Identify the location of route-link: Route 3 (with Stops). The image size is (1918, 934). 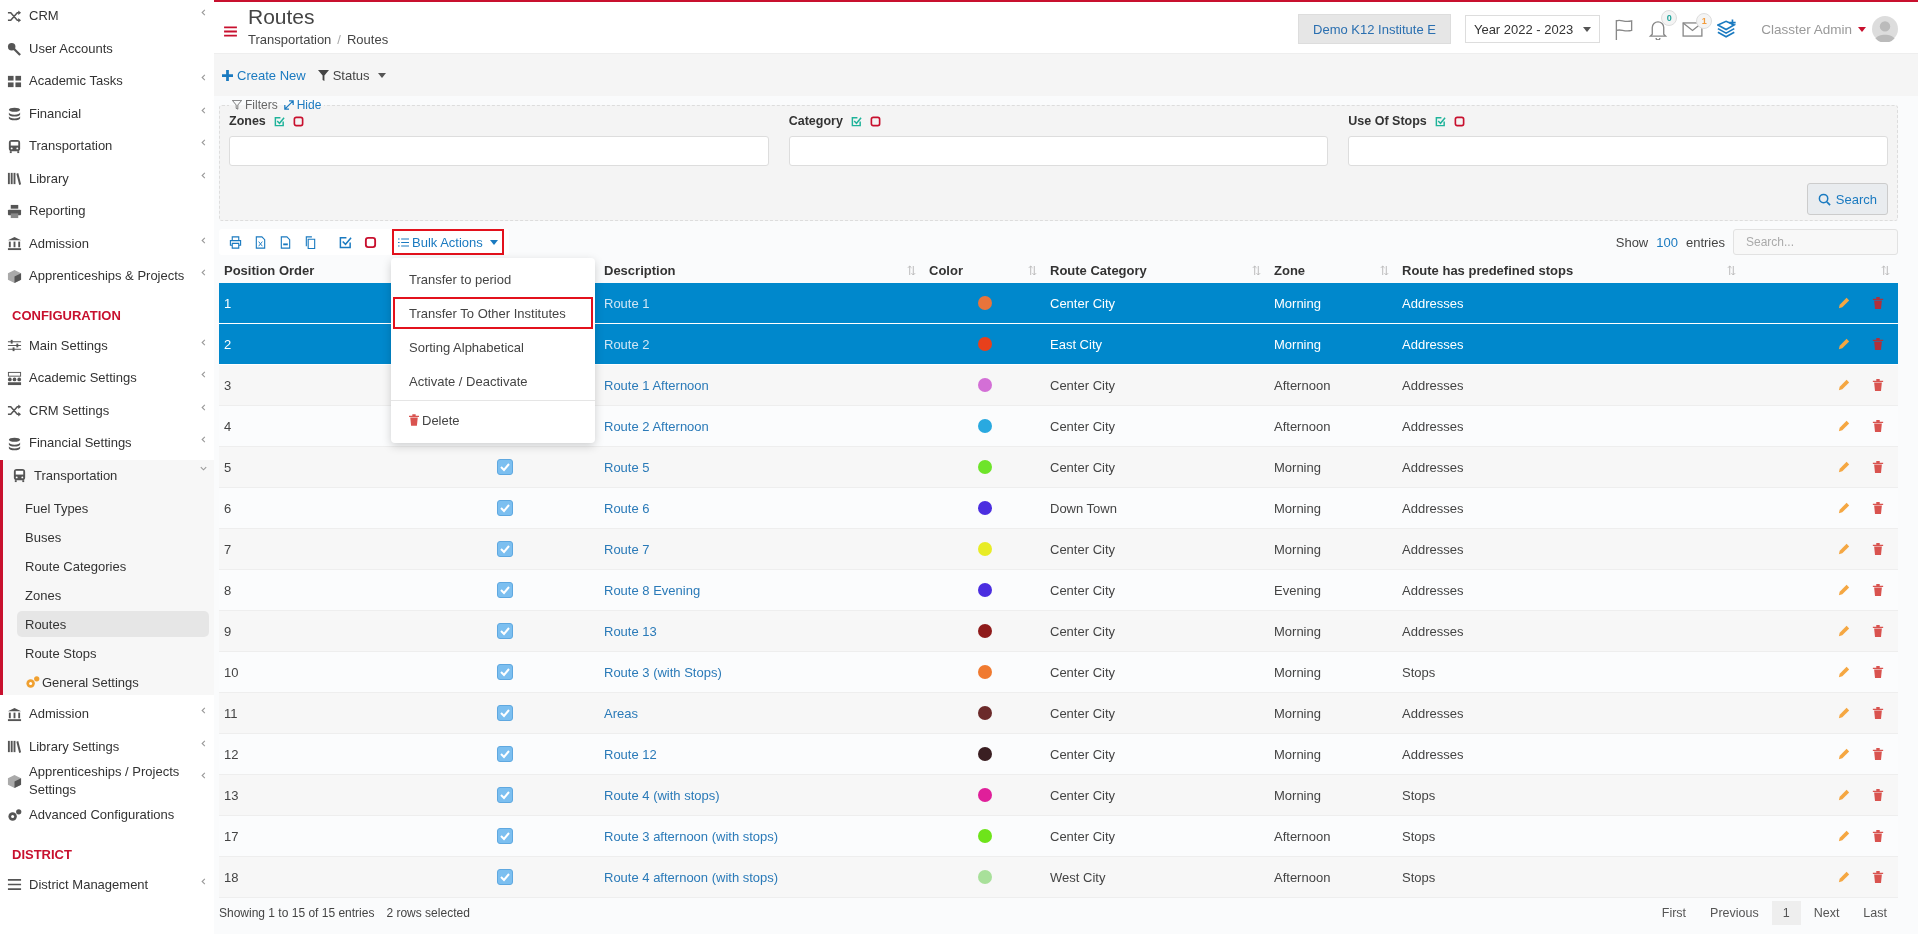
(663, 672).